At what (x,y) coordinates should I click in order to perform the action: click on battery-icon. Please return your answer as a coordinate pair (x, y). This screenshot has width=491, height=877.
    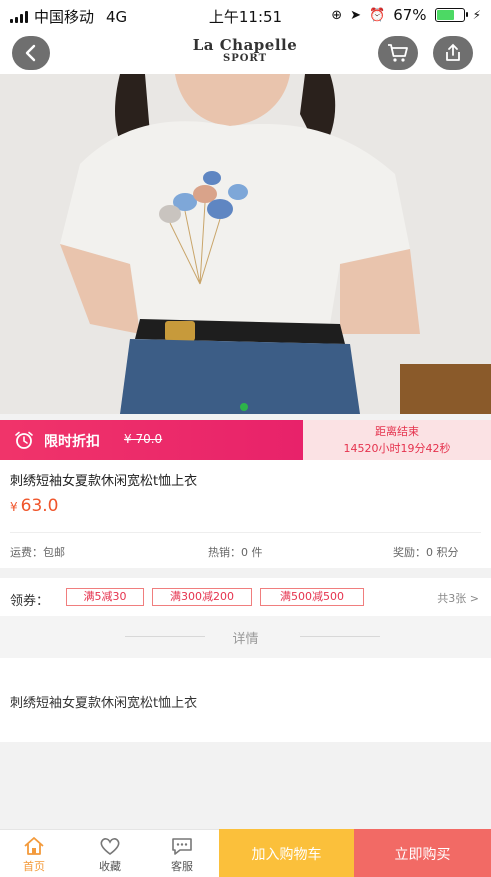
    Looking at the image, I should click on (451, 15).